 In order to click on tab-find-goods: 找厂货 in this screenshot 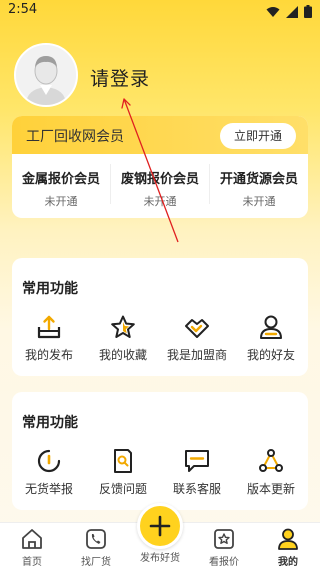, I will do `click(96, 547)`.